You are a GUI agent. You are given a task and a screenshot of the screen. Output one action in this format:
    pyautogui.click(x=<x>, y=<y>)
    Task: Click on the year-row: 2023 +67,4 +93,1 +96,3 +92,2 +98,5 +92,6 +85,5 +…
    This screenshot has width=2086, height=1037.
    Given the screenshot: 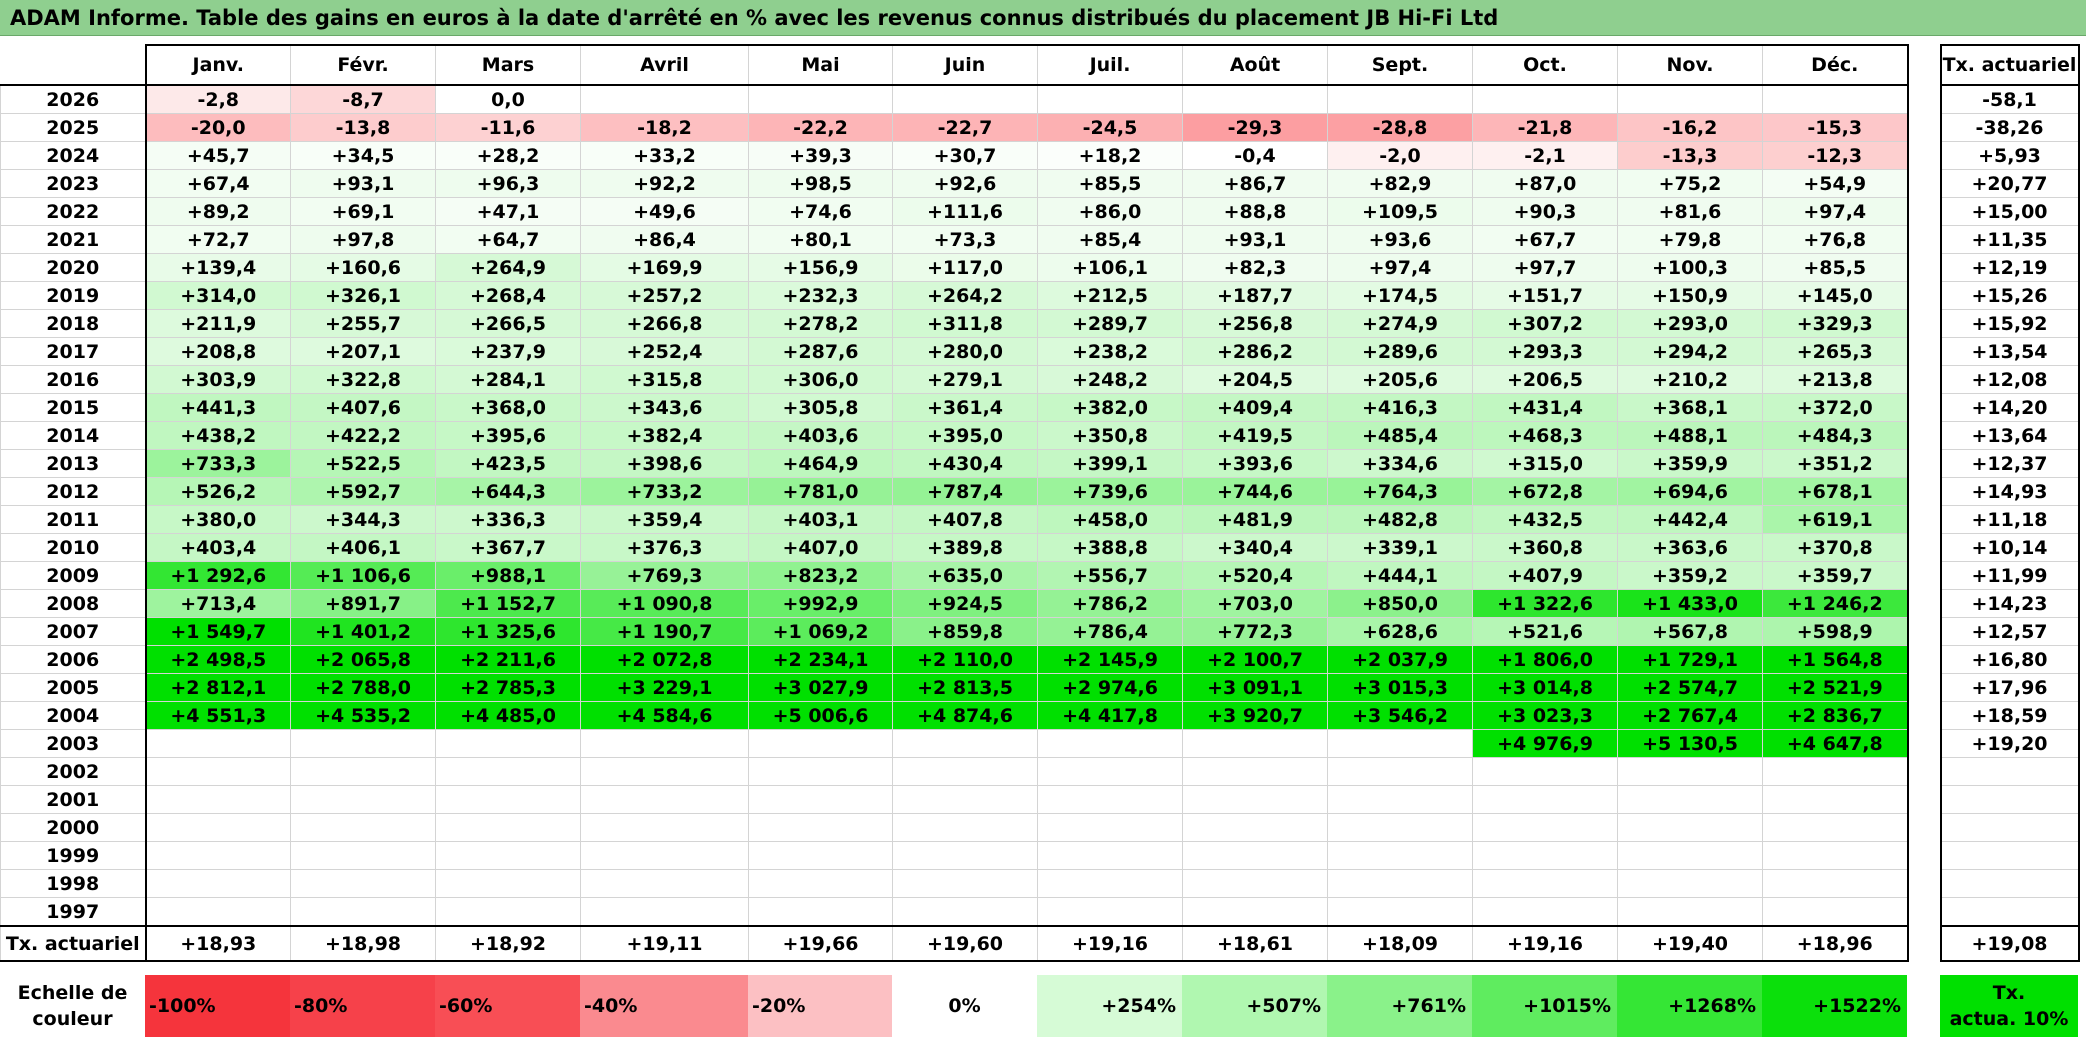 What is the action you would take?
    pyautogui.click(x=1040, y=183)
    